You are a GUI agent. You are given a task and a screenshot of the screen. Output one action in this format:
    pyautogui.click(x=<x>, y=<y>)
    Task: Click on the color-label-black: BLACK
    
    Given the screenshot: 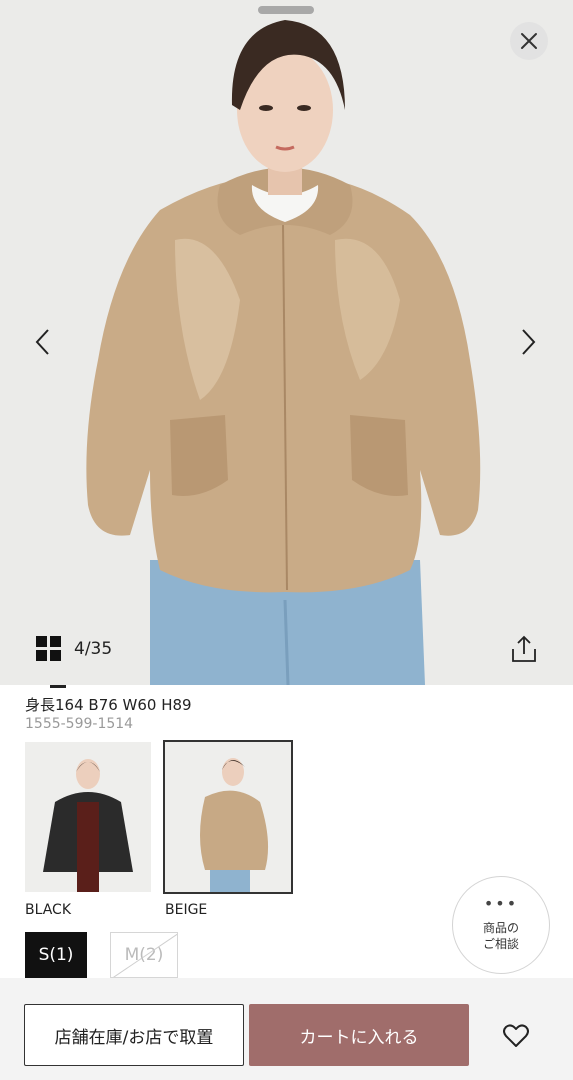 What is the action you would take?
    pyautogui.click(x=48, y=910)
    